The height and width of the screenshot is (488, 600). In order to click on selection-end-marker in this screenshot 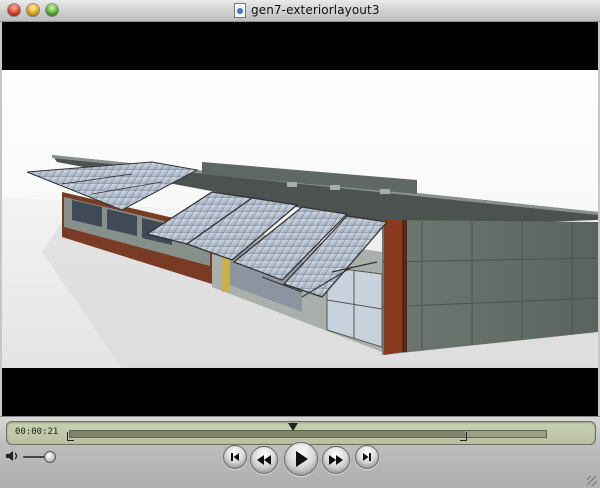, I will do `click(464, 436)`.